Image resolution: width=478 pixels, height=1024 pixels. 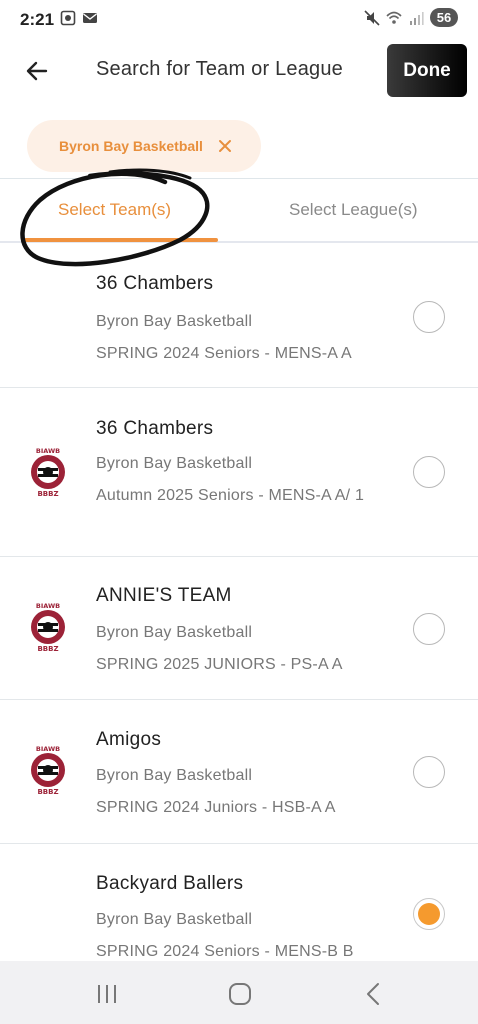 I want to click on system-nav-bar, so click(x=239, y=992).